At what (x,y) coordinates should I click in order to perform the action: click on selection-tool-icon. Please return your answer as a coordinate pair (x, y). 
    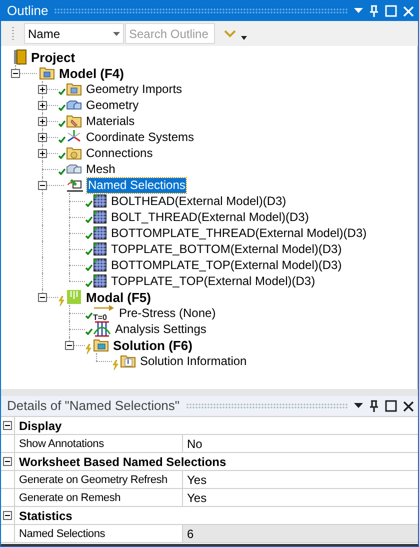
    Looking at the image, I should click on (75, 185).